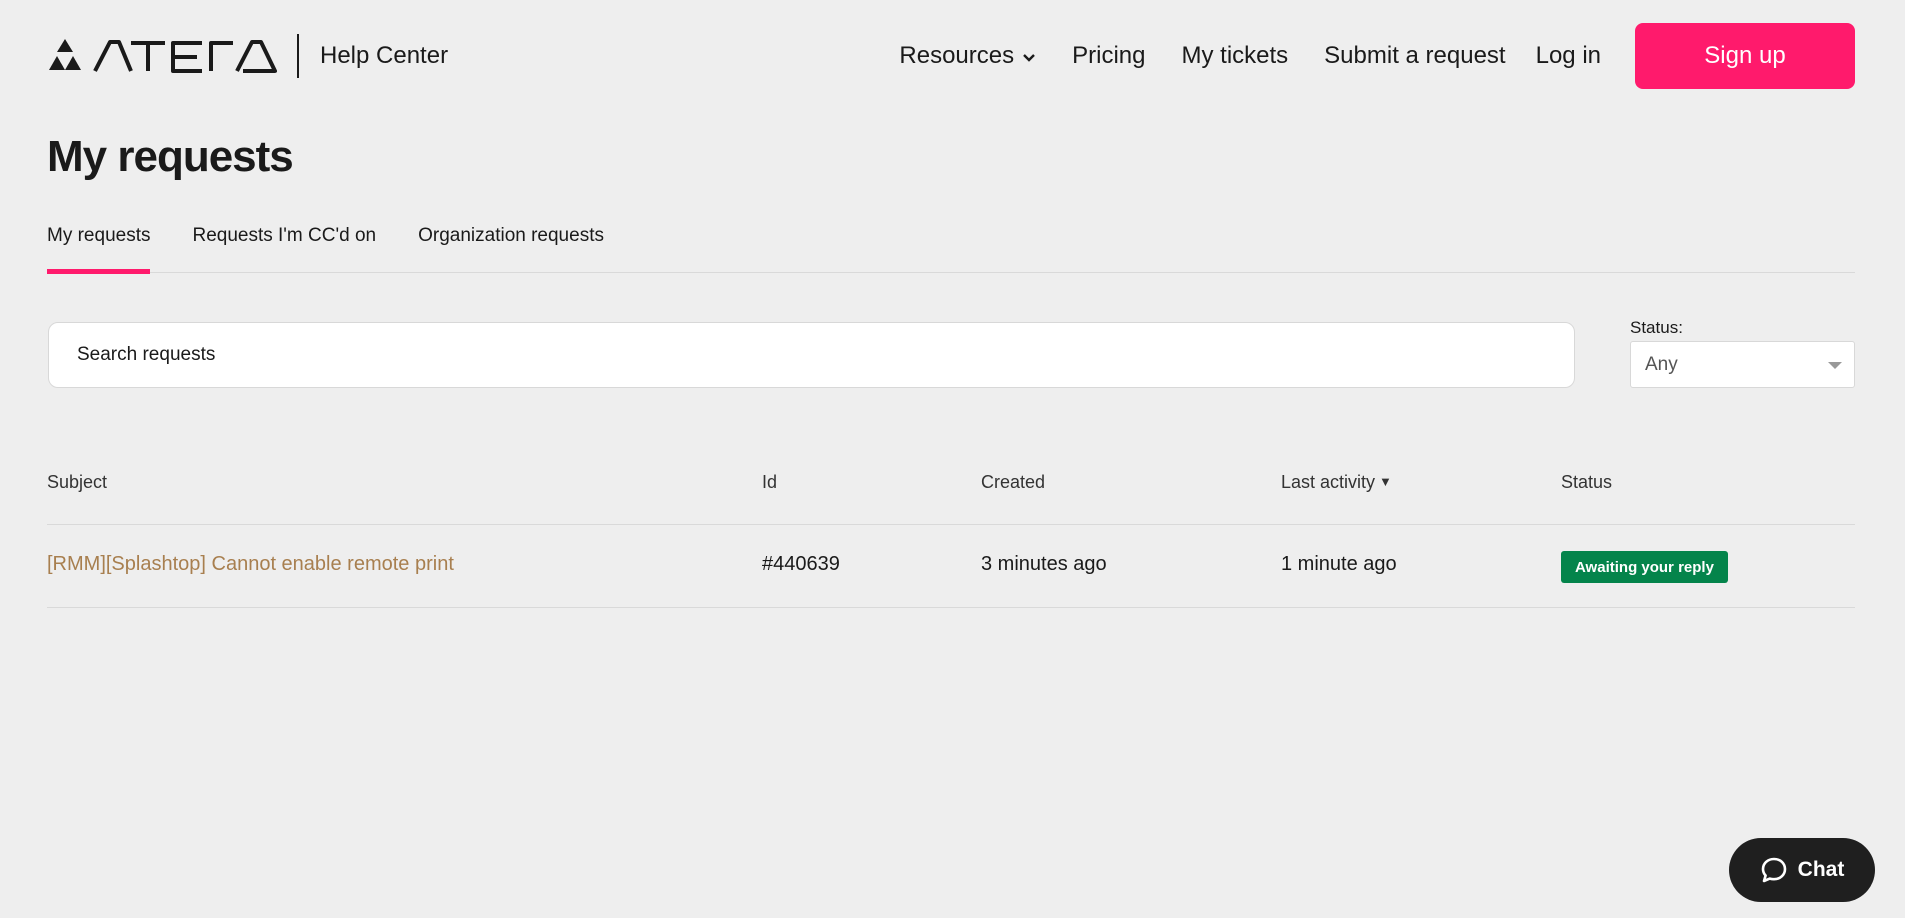 The width and height of the screenshot is (1905, 918). I want to click on column-last-activity: Last activity ▼, so click(1336, 482).